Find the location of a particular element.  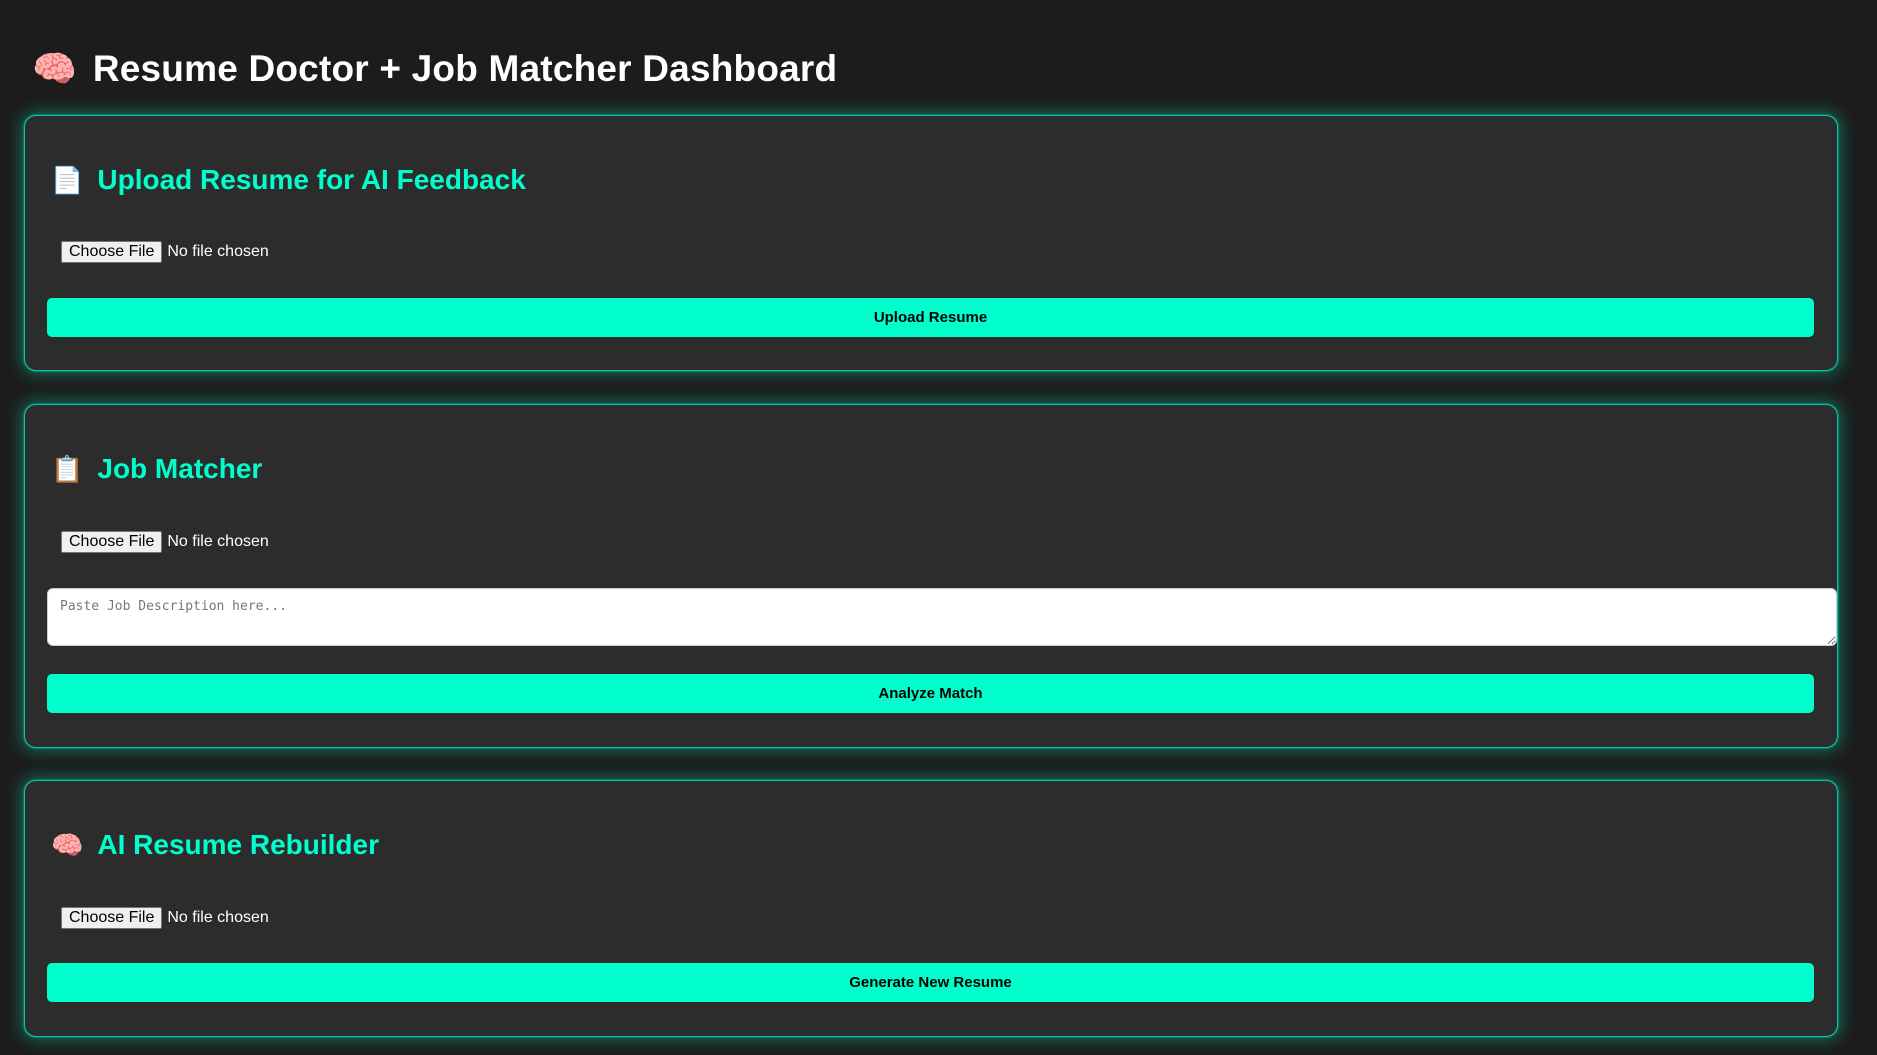

generate-new-resume-button: Generate New Resume is located at coordinates (930, 982).